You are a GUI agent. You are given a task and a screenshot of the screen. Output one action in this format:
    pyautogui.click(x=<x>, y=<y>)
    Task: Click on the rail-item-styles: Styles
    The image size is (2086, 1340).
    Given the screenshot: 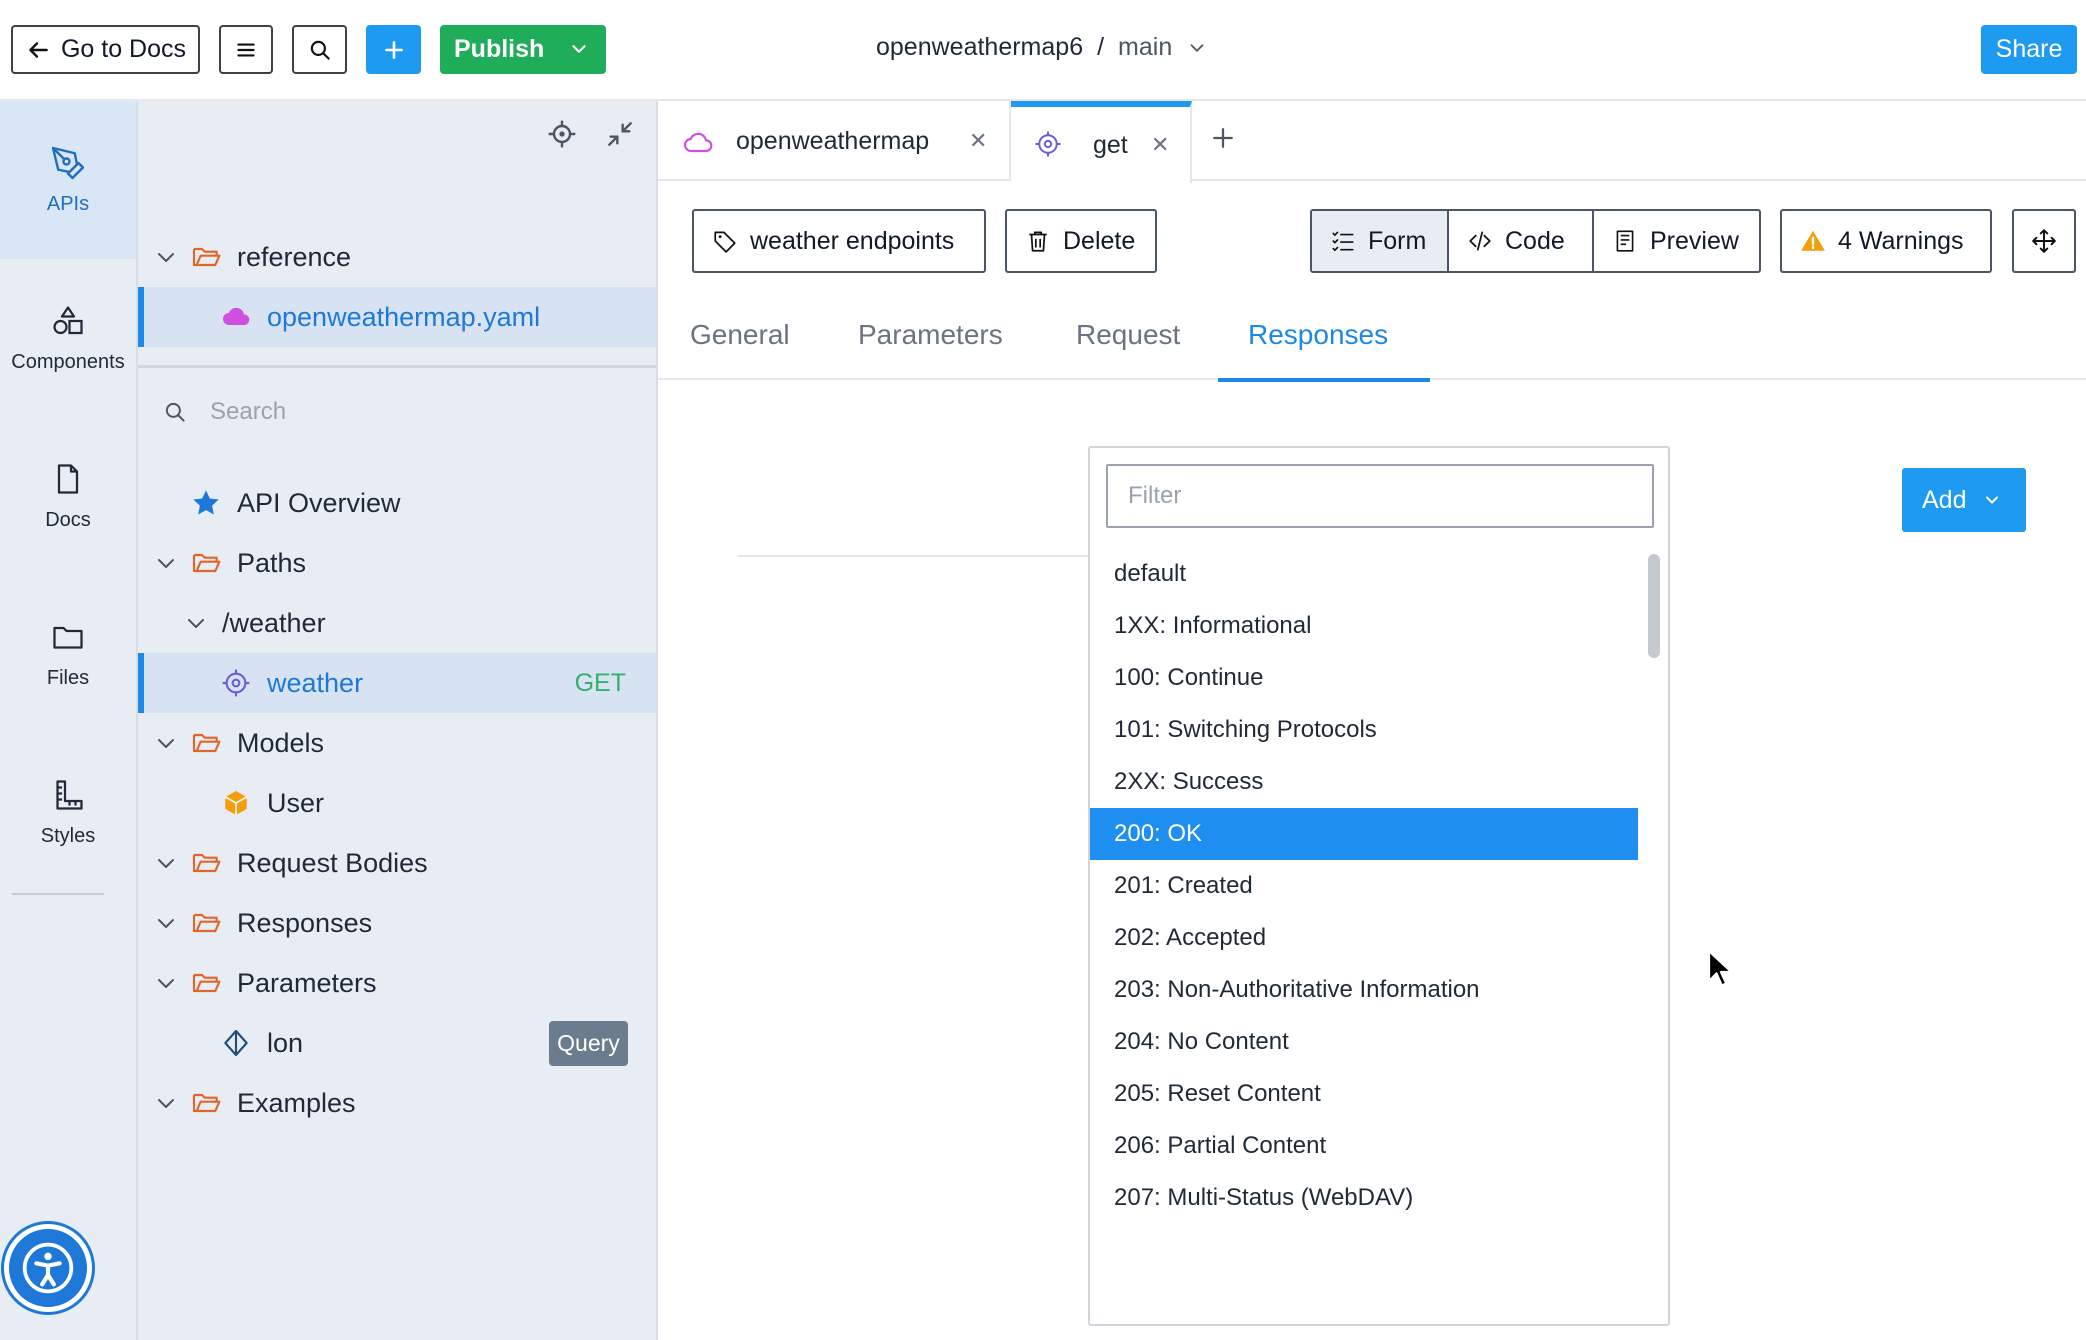 What is the action you would take?
    pyautogui.click(x=68, y=812)
    